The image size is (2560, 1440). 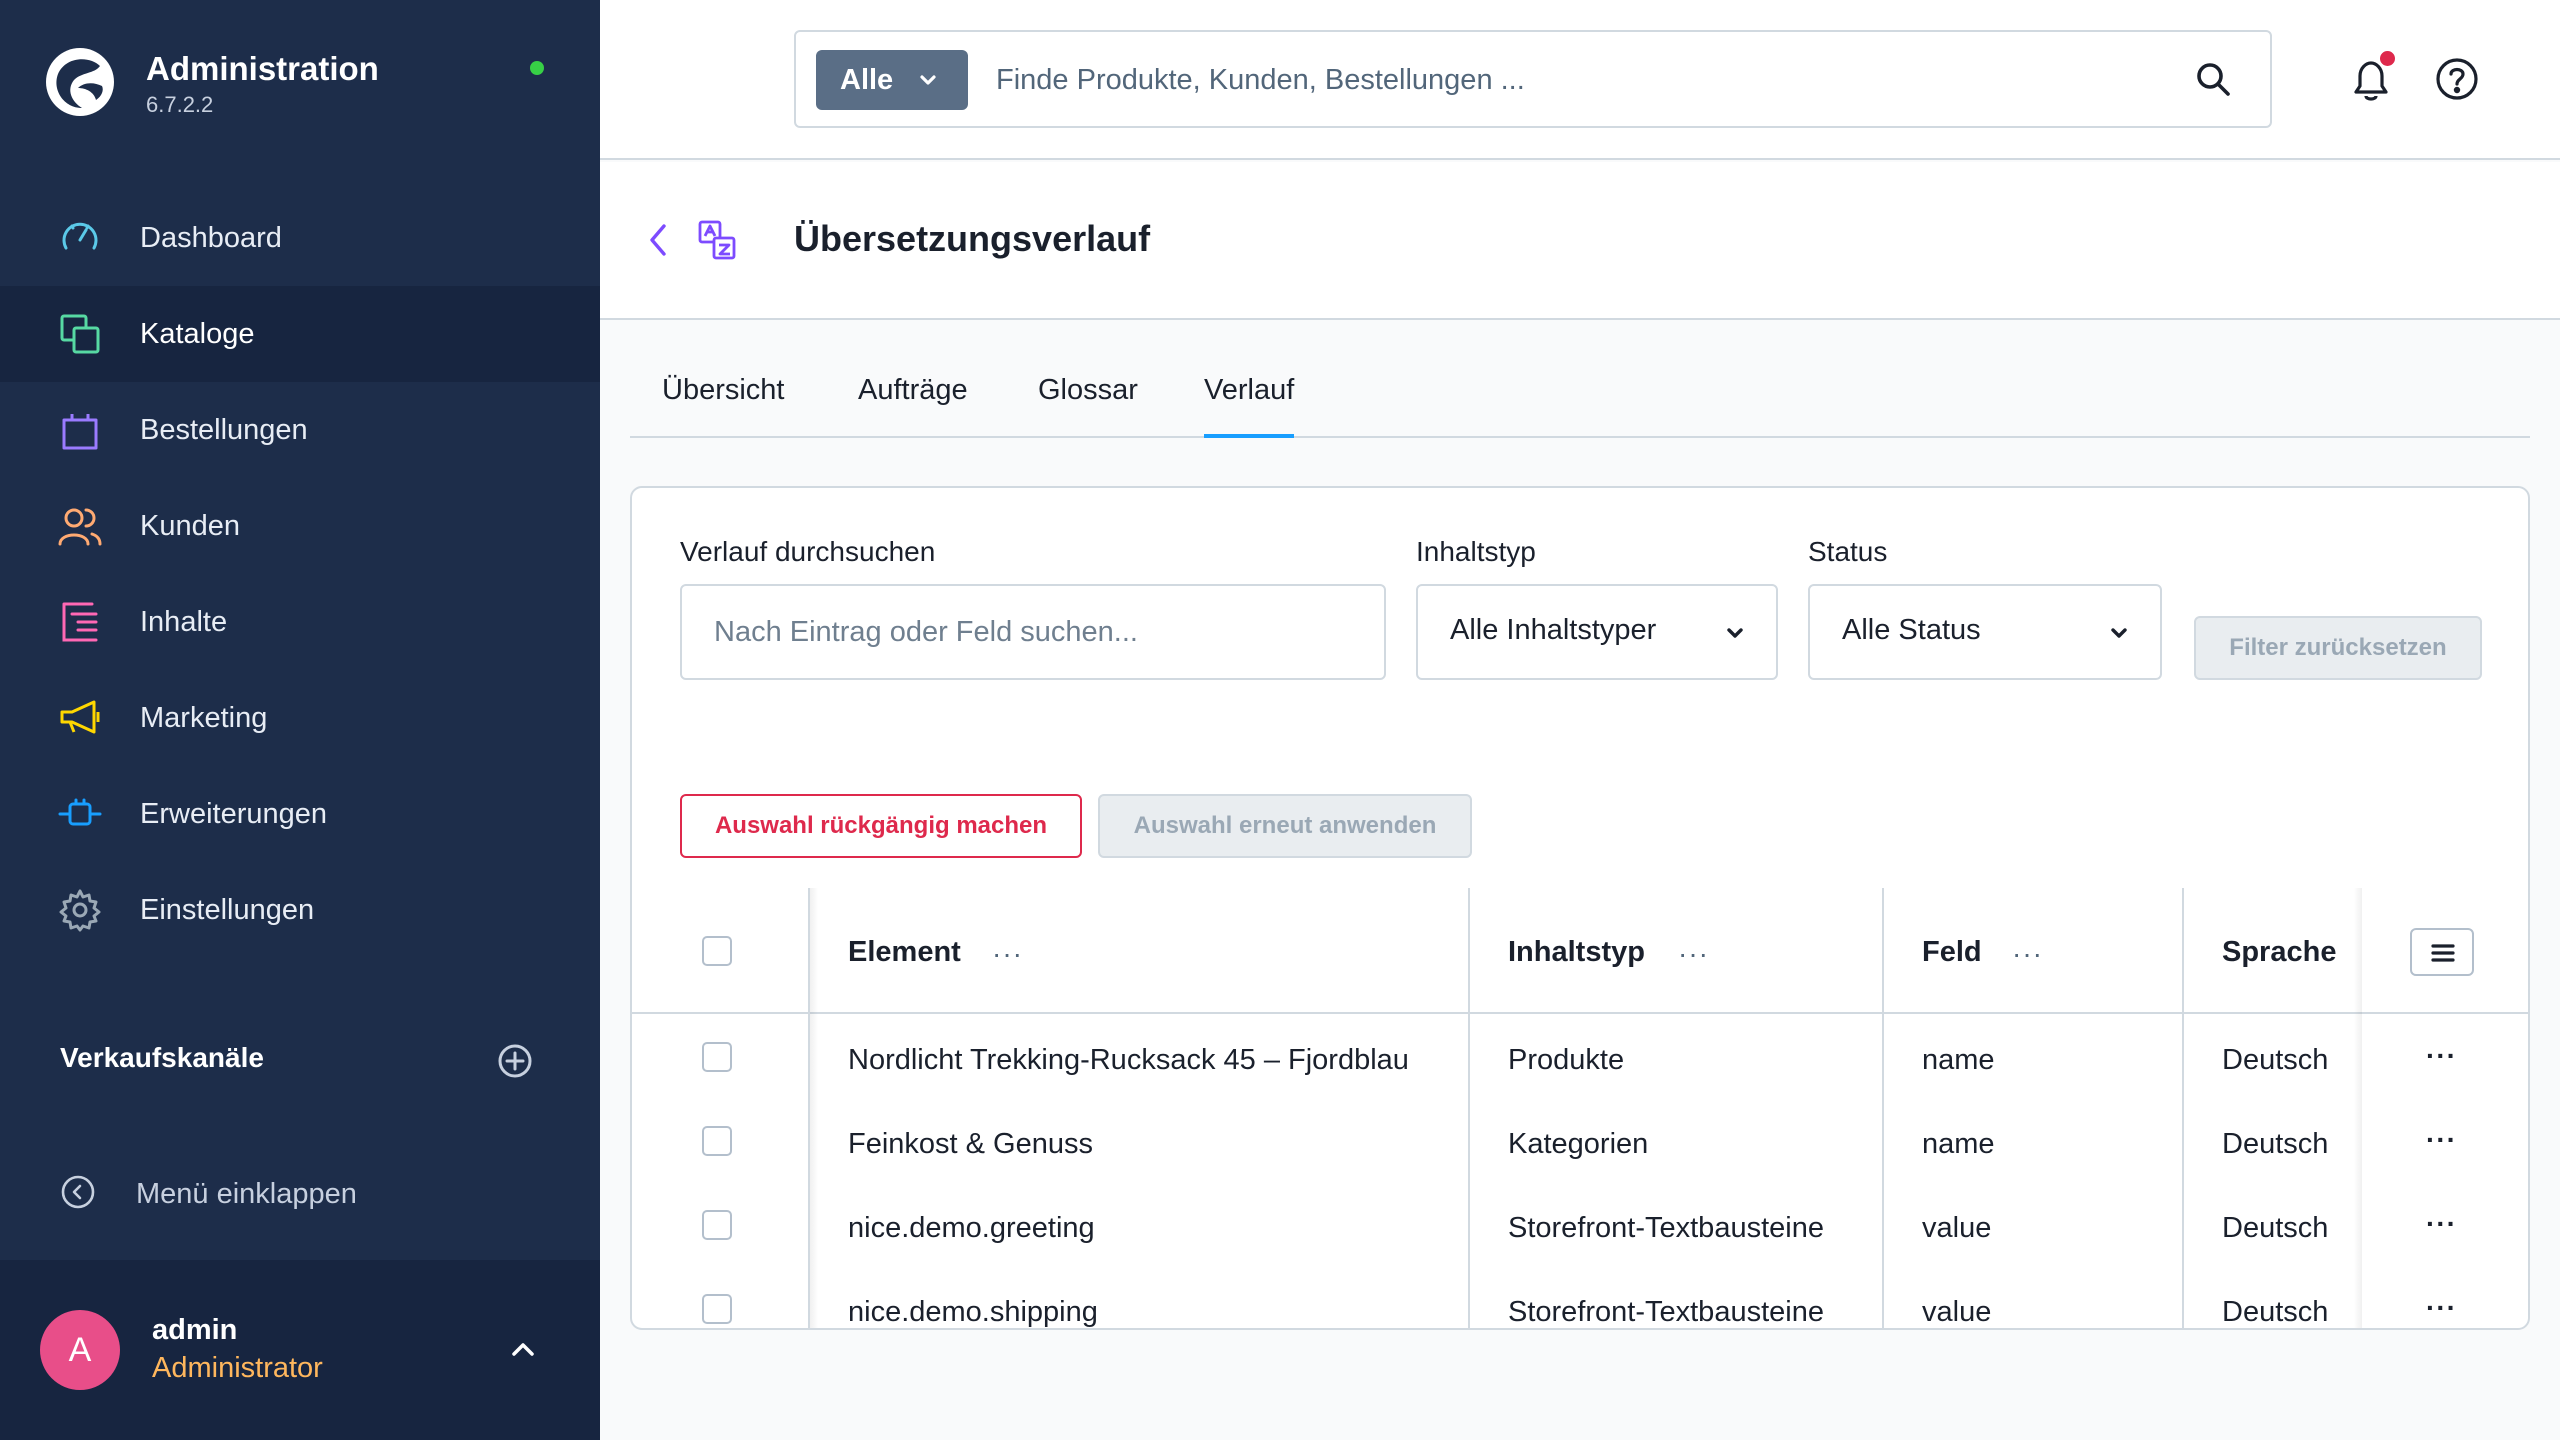 I want to click on cell-element: nice.demo.shipping, so click(x=973, y=1312).